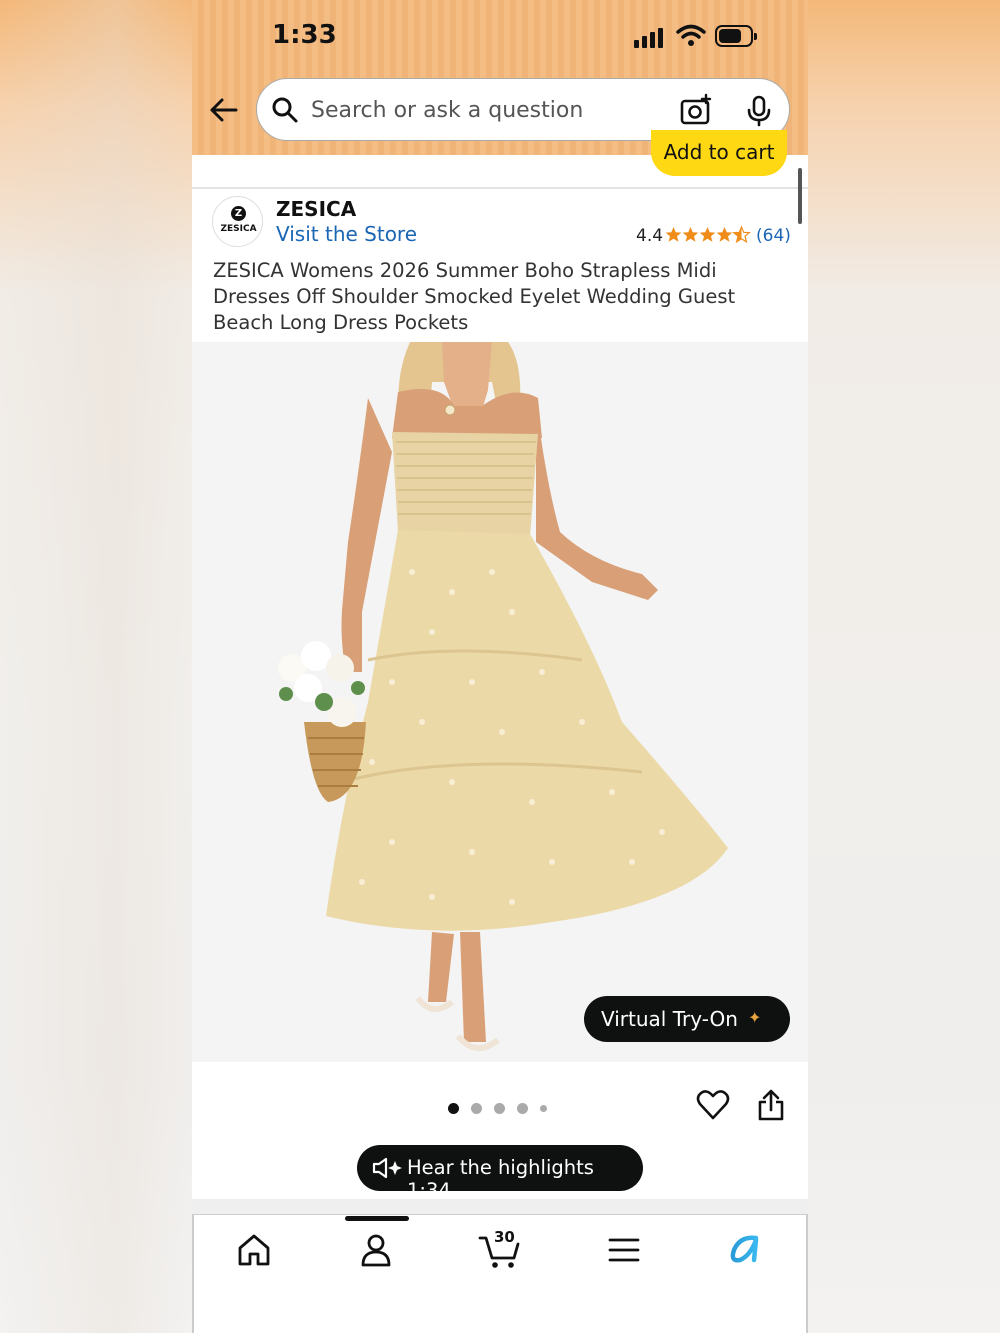 This screenshot has height=1333, width=1000. Describe the element at coordinates (500, 1179) in the screenshot. I see `hear-highlights-label: Hear the highlights 1:34` at that location.